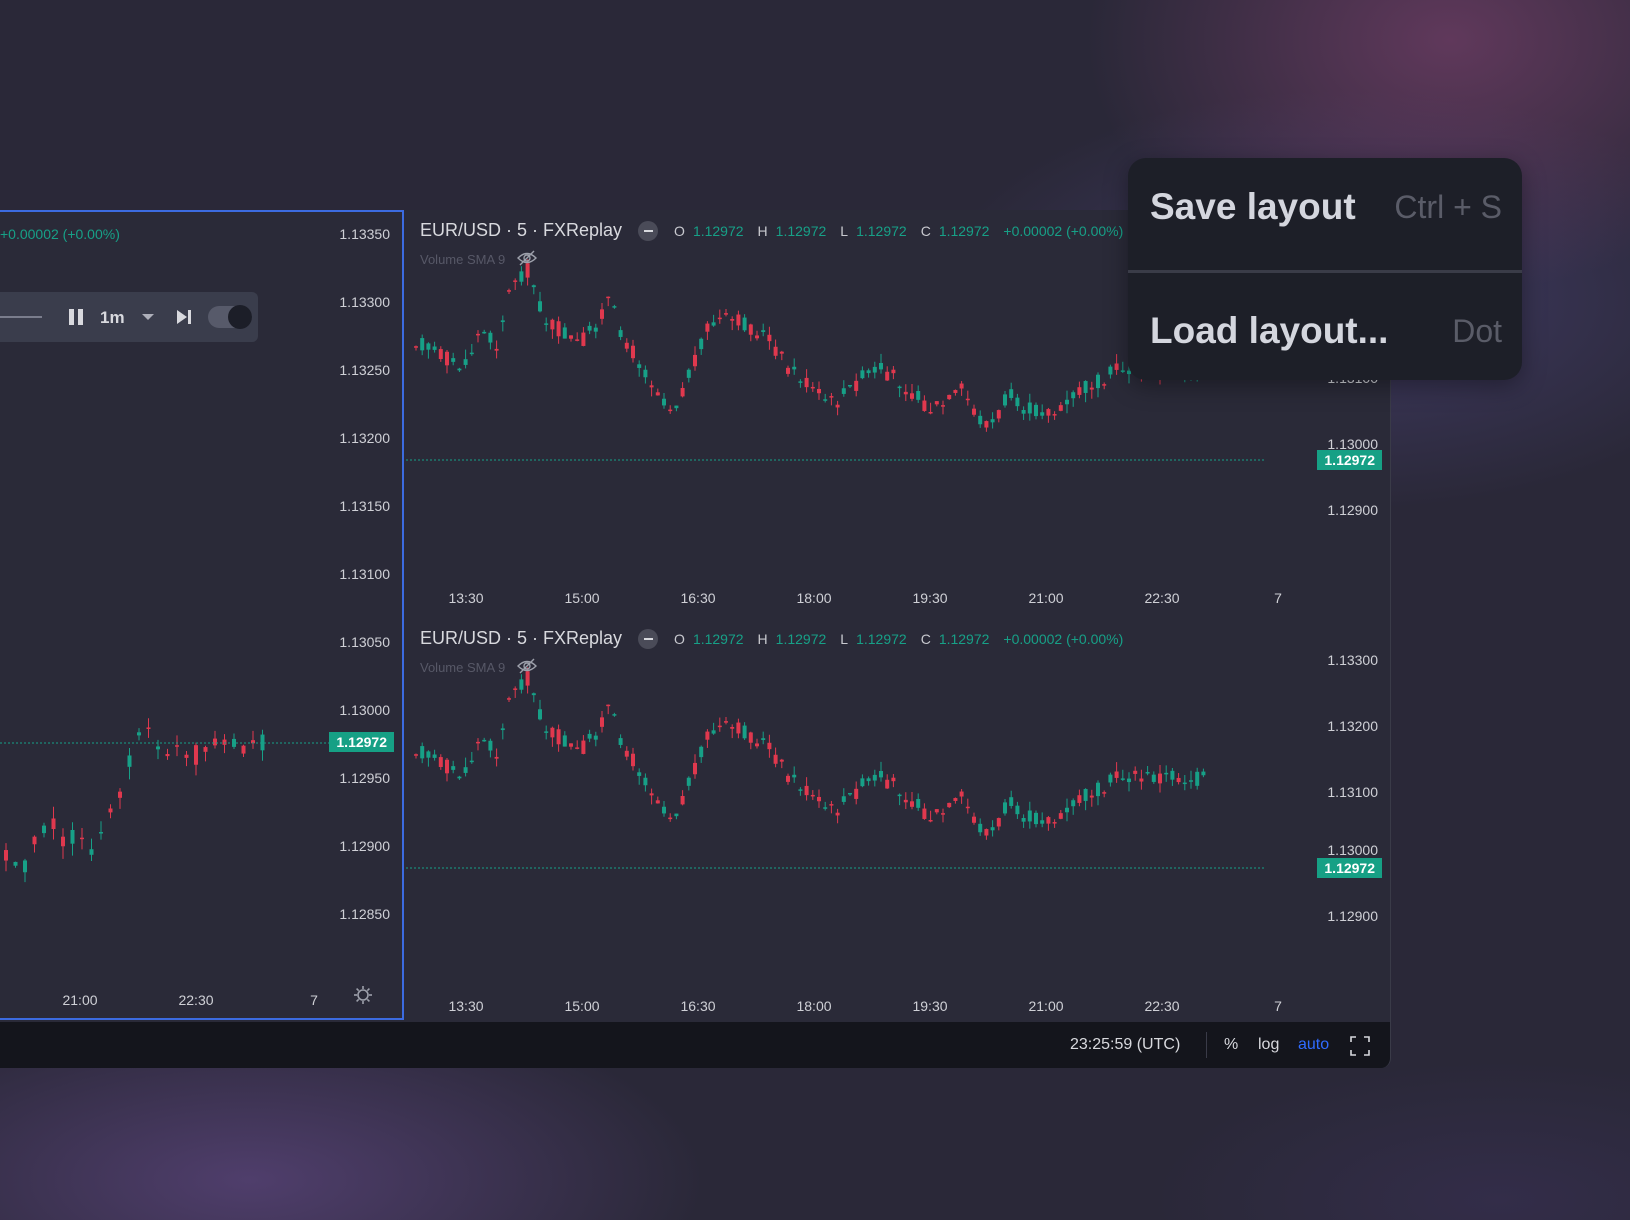 The width and height of the screenshot is (1630, 1220). I want to click on auto-scale-toggle: auto, so click(1313, 1045).